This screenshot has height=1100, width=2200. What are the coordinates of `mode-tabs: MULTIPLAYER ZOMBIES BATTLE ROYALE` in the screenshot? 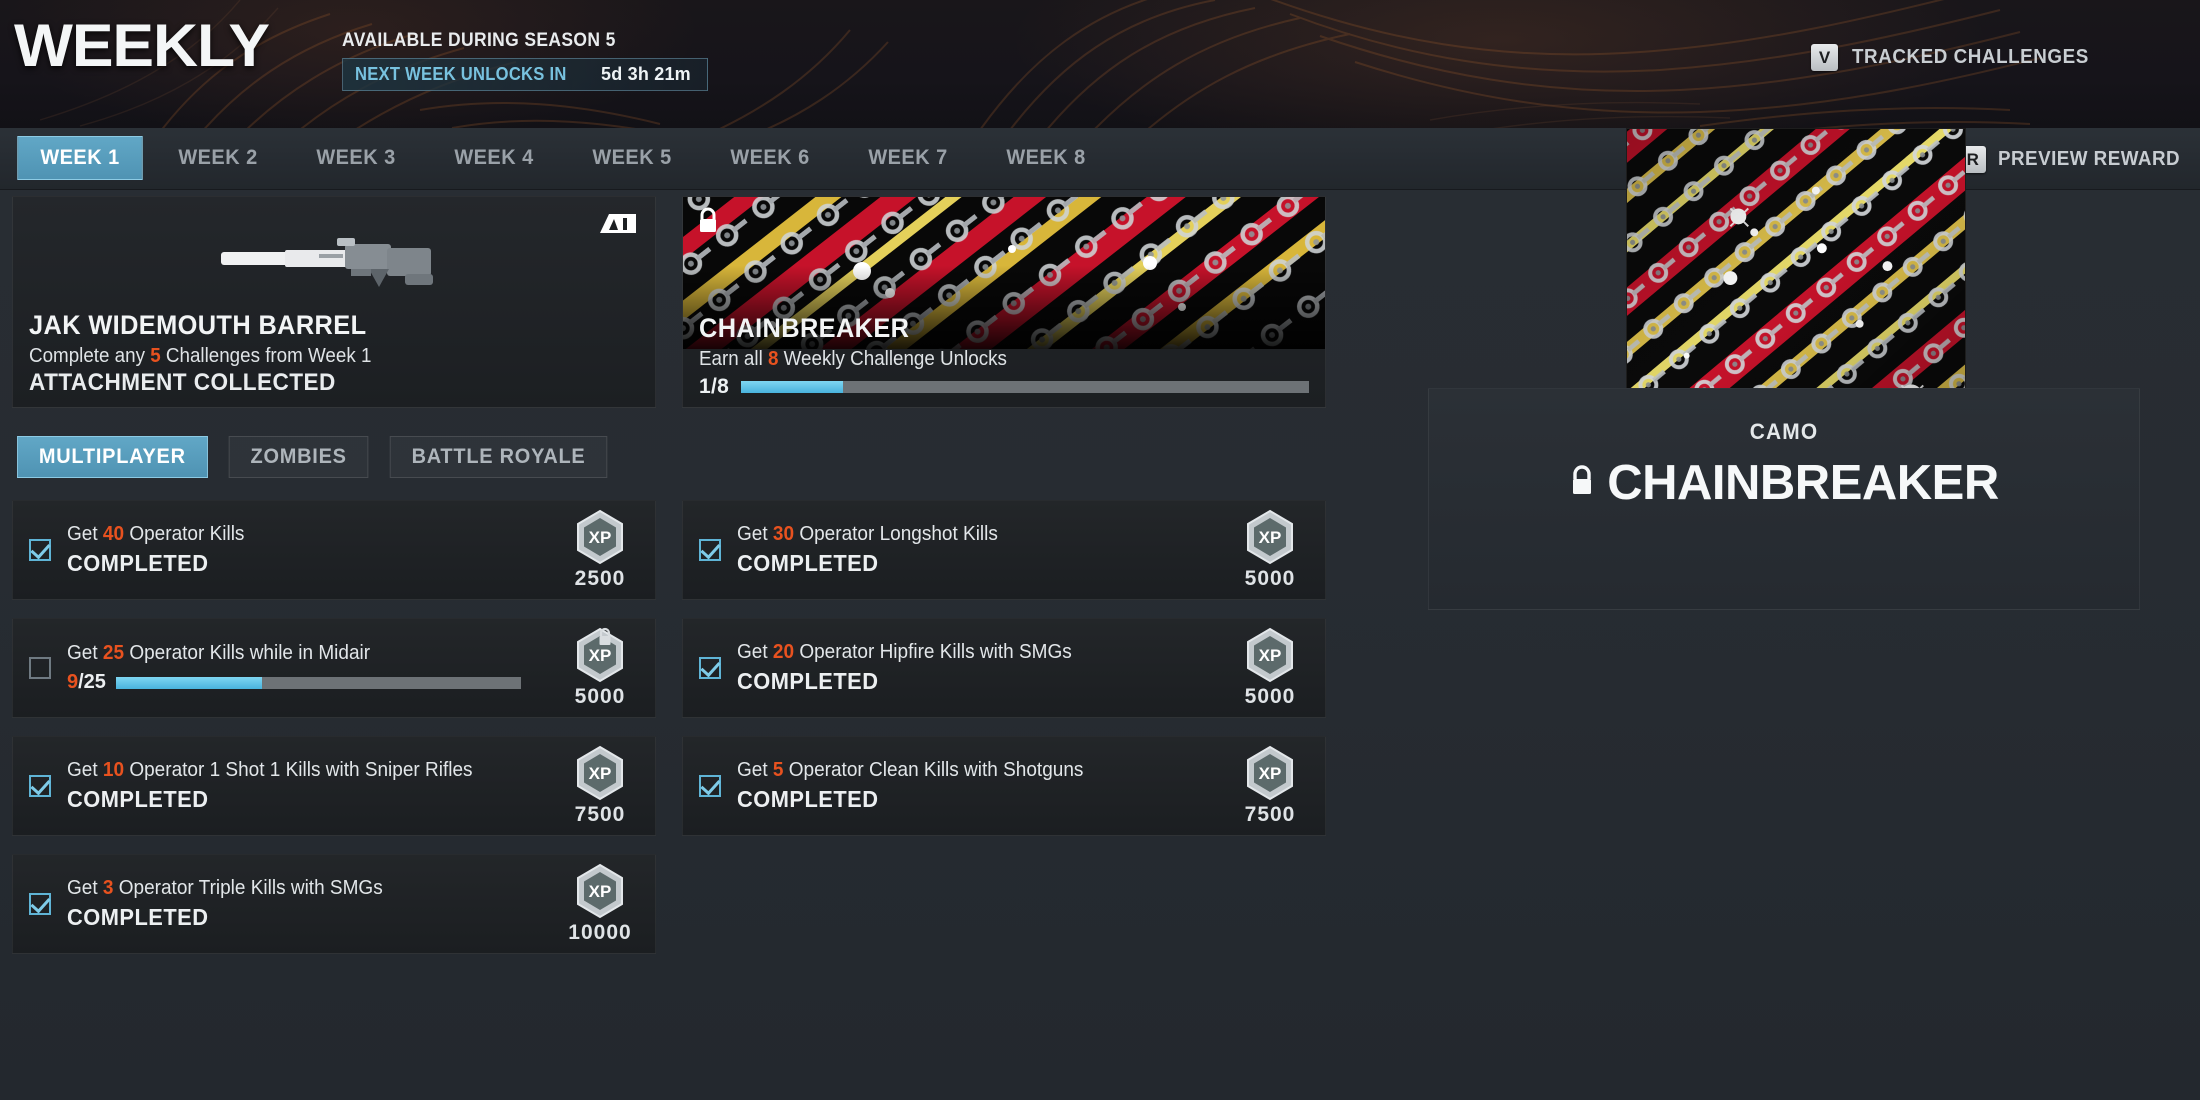 It's located at (312, 457).